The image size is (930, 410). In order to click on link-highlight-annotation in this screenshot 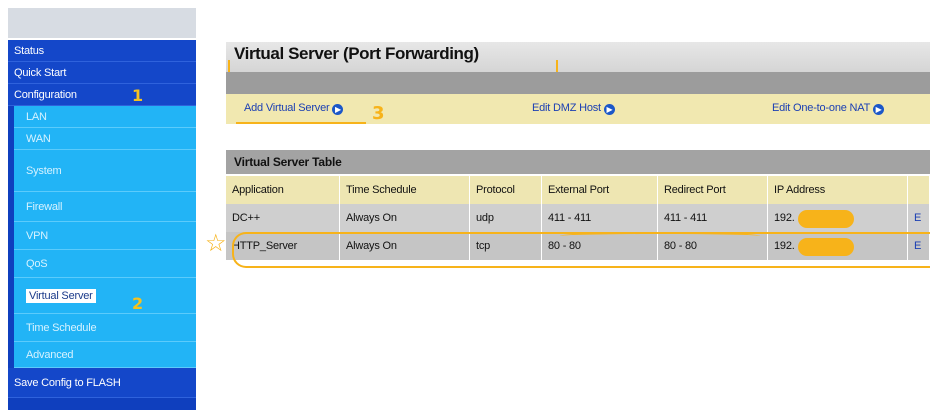, I will do `click(301, 123)`.